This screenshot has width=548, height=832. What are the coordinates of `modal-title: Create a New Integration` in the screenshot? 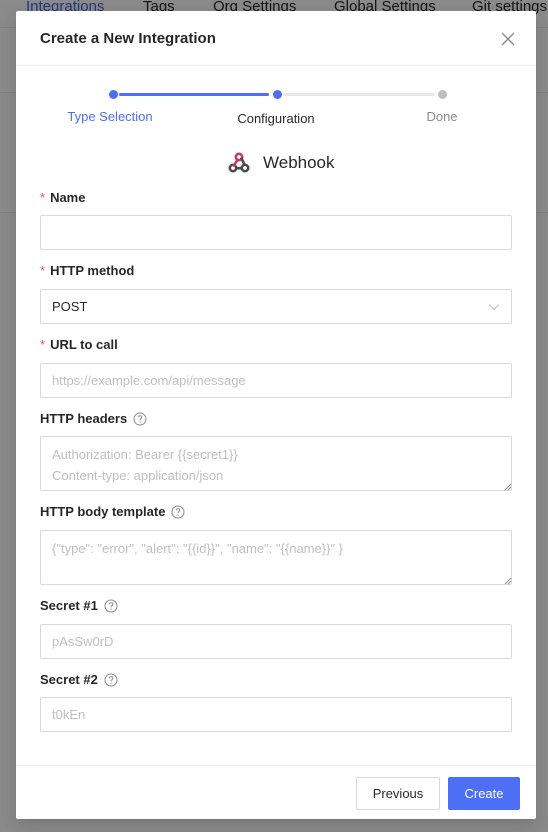 It's located at (128, 38).